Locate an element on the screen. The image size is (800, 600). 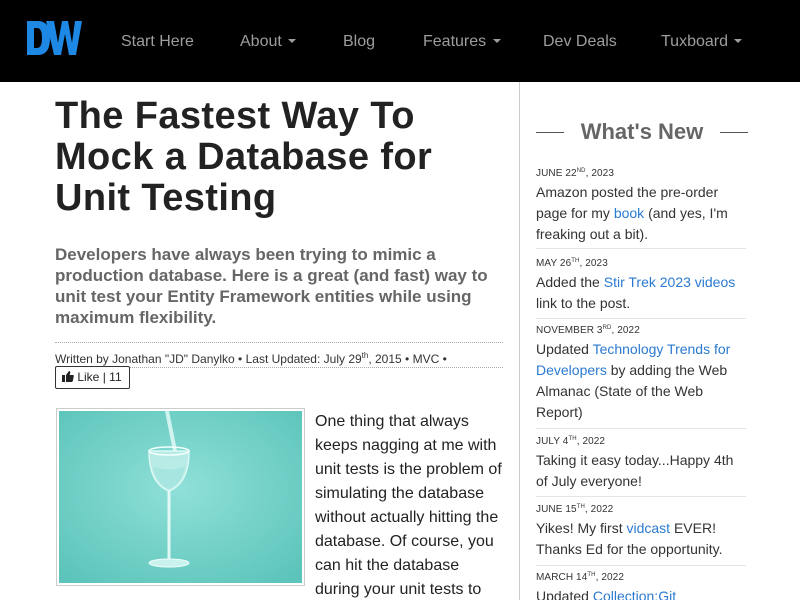
like-button: Like | 11 is located at coordinates (92, 377).